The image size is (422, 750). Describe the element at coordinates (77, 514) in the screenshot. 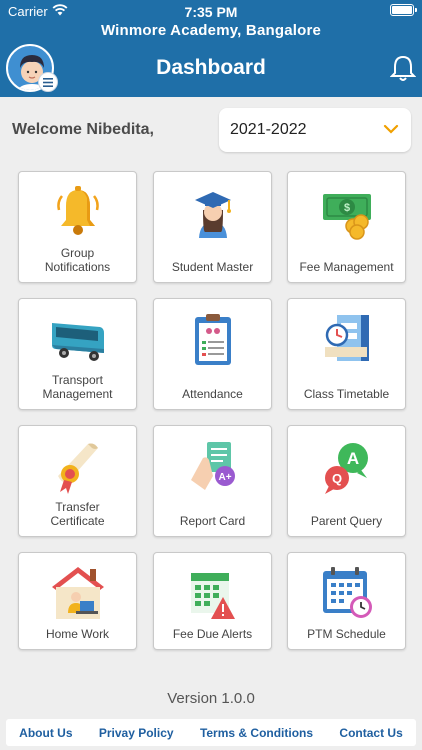

I see `tile-label: Transfer Certificate` at that location.